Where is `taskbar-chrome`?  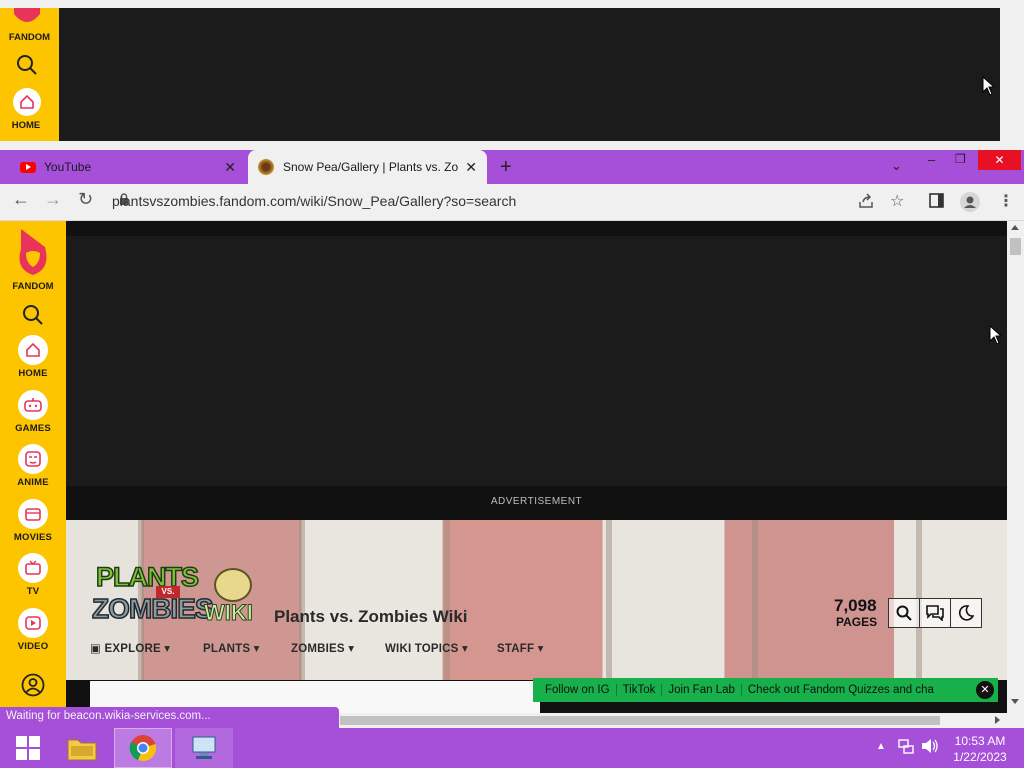
taskbar-chrome is located at coordinates (143, 748).